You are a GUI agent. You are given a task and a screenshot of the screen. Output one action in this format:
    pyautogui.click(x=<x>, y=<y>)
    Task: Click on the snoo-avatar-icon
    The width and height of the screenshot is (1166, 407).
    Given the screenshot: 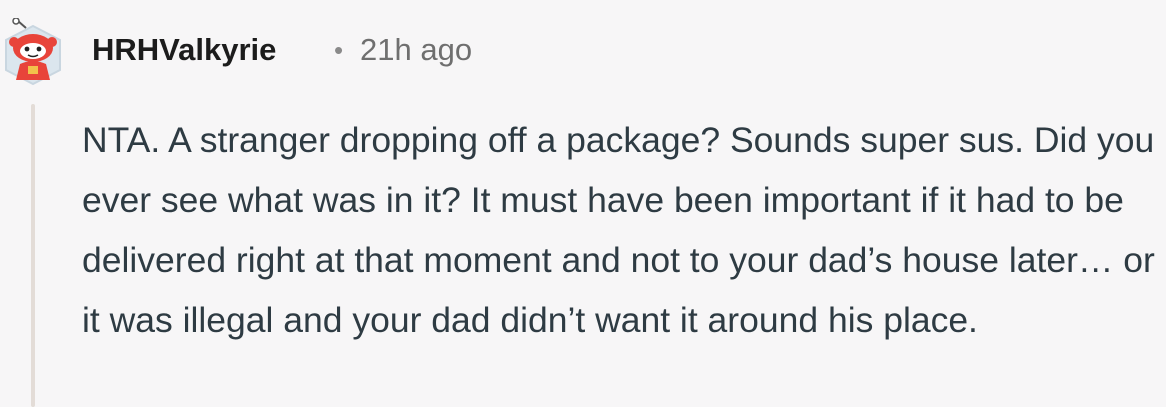 What is the action you would take?
    pyautogui.click(x=33, y=51)
    